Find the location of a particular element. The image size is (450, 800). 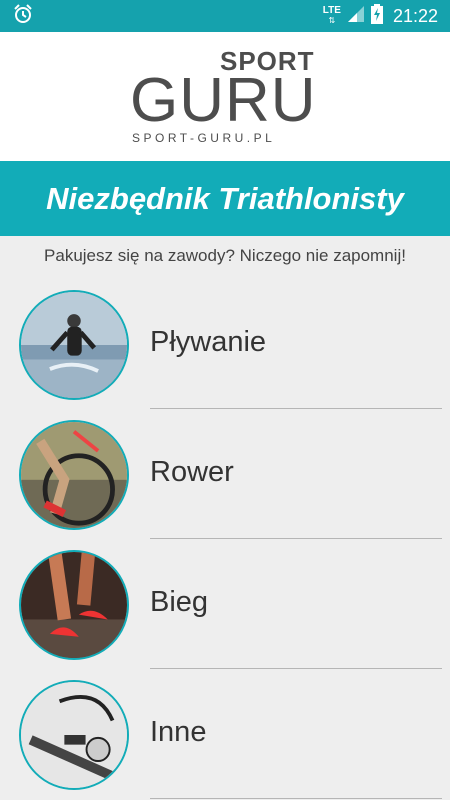

other-image is located at coordinates (74, 735).